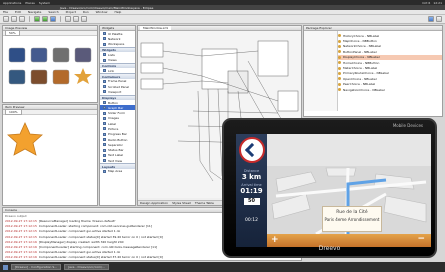  I want to click on palette-label: Separator, so click(115, 144).